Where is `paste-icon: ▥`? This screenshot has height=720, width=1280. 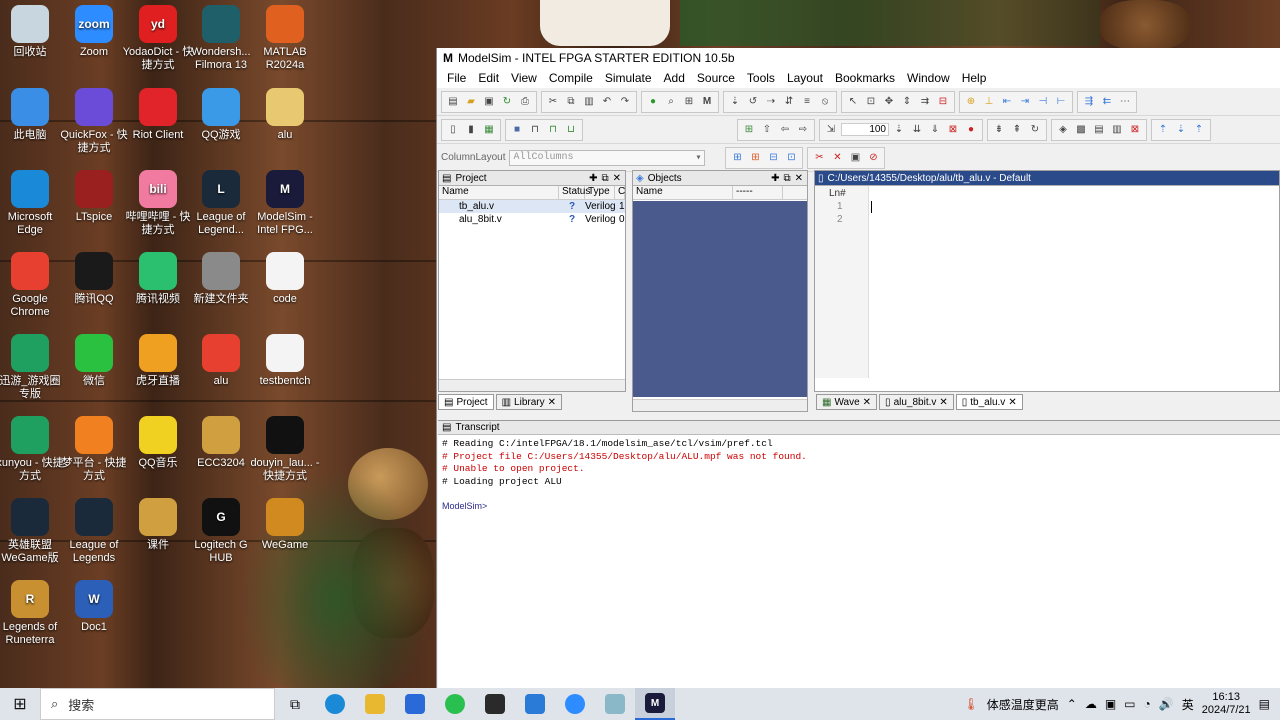
paste-icon: ▥ is located at coordinates (589, 102).